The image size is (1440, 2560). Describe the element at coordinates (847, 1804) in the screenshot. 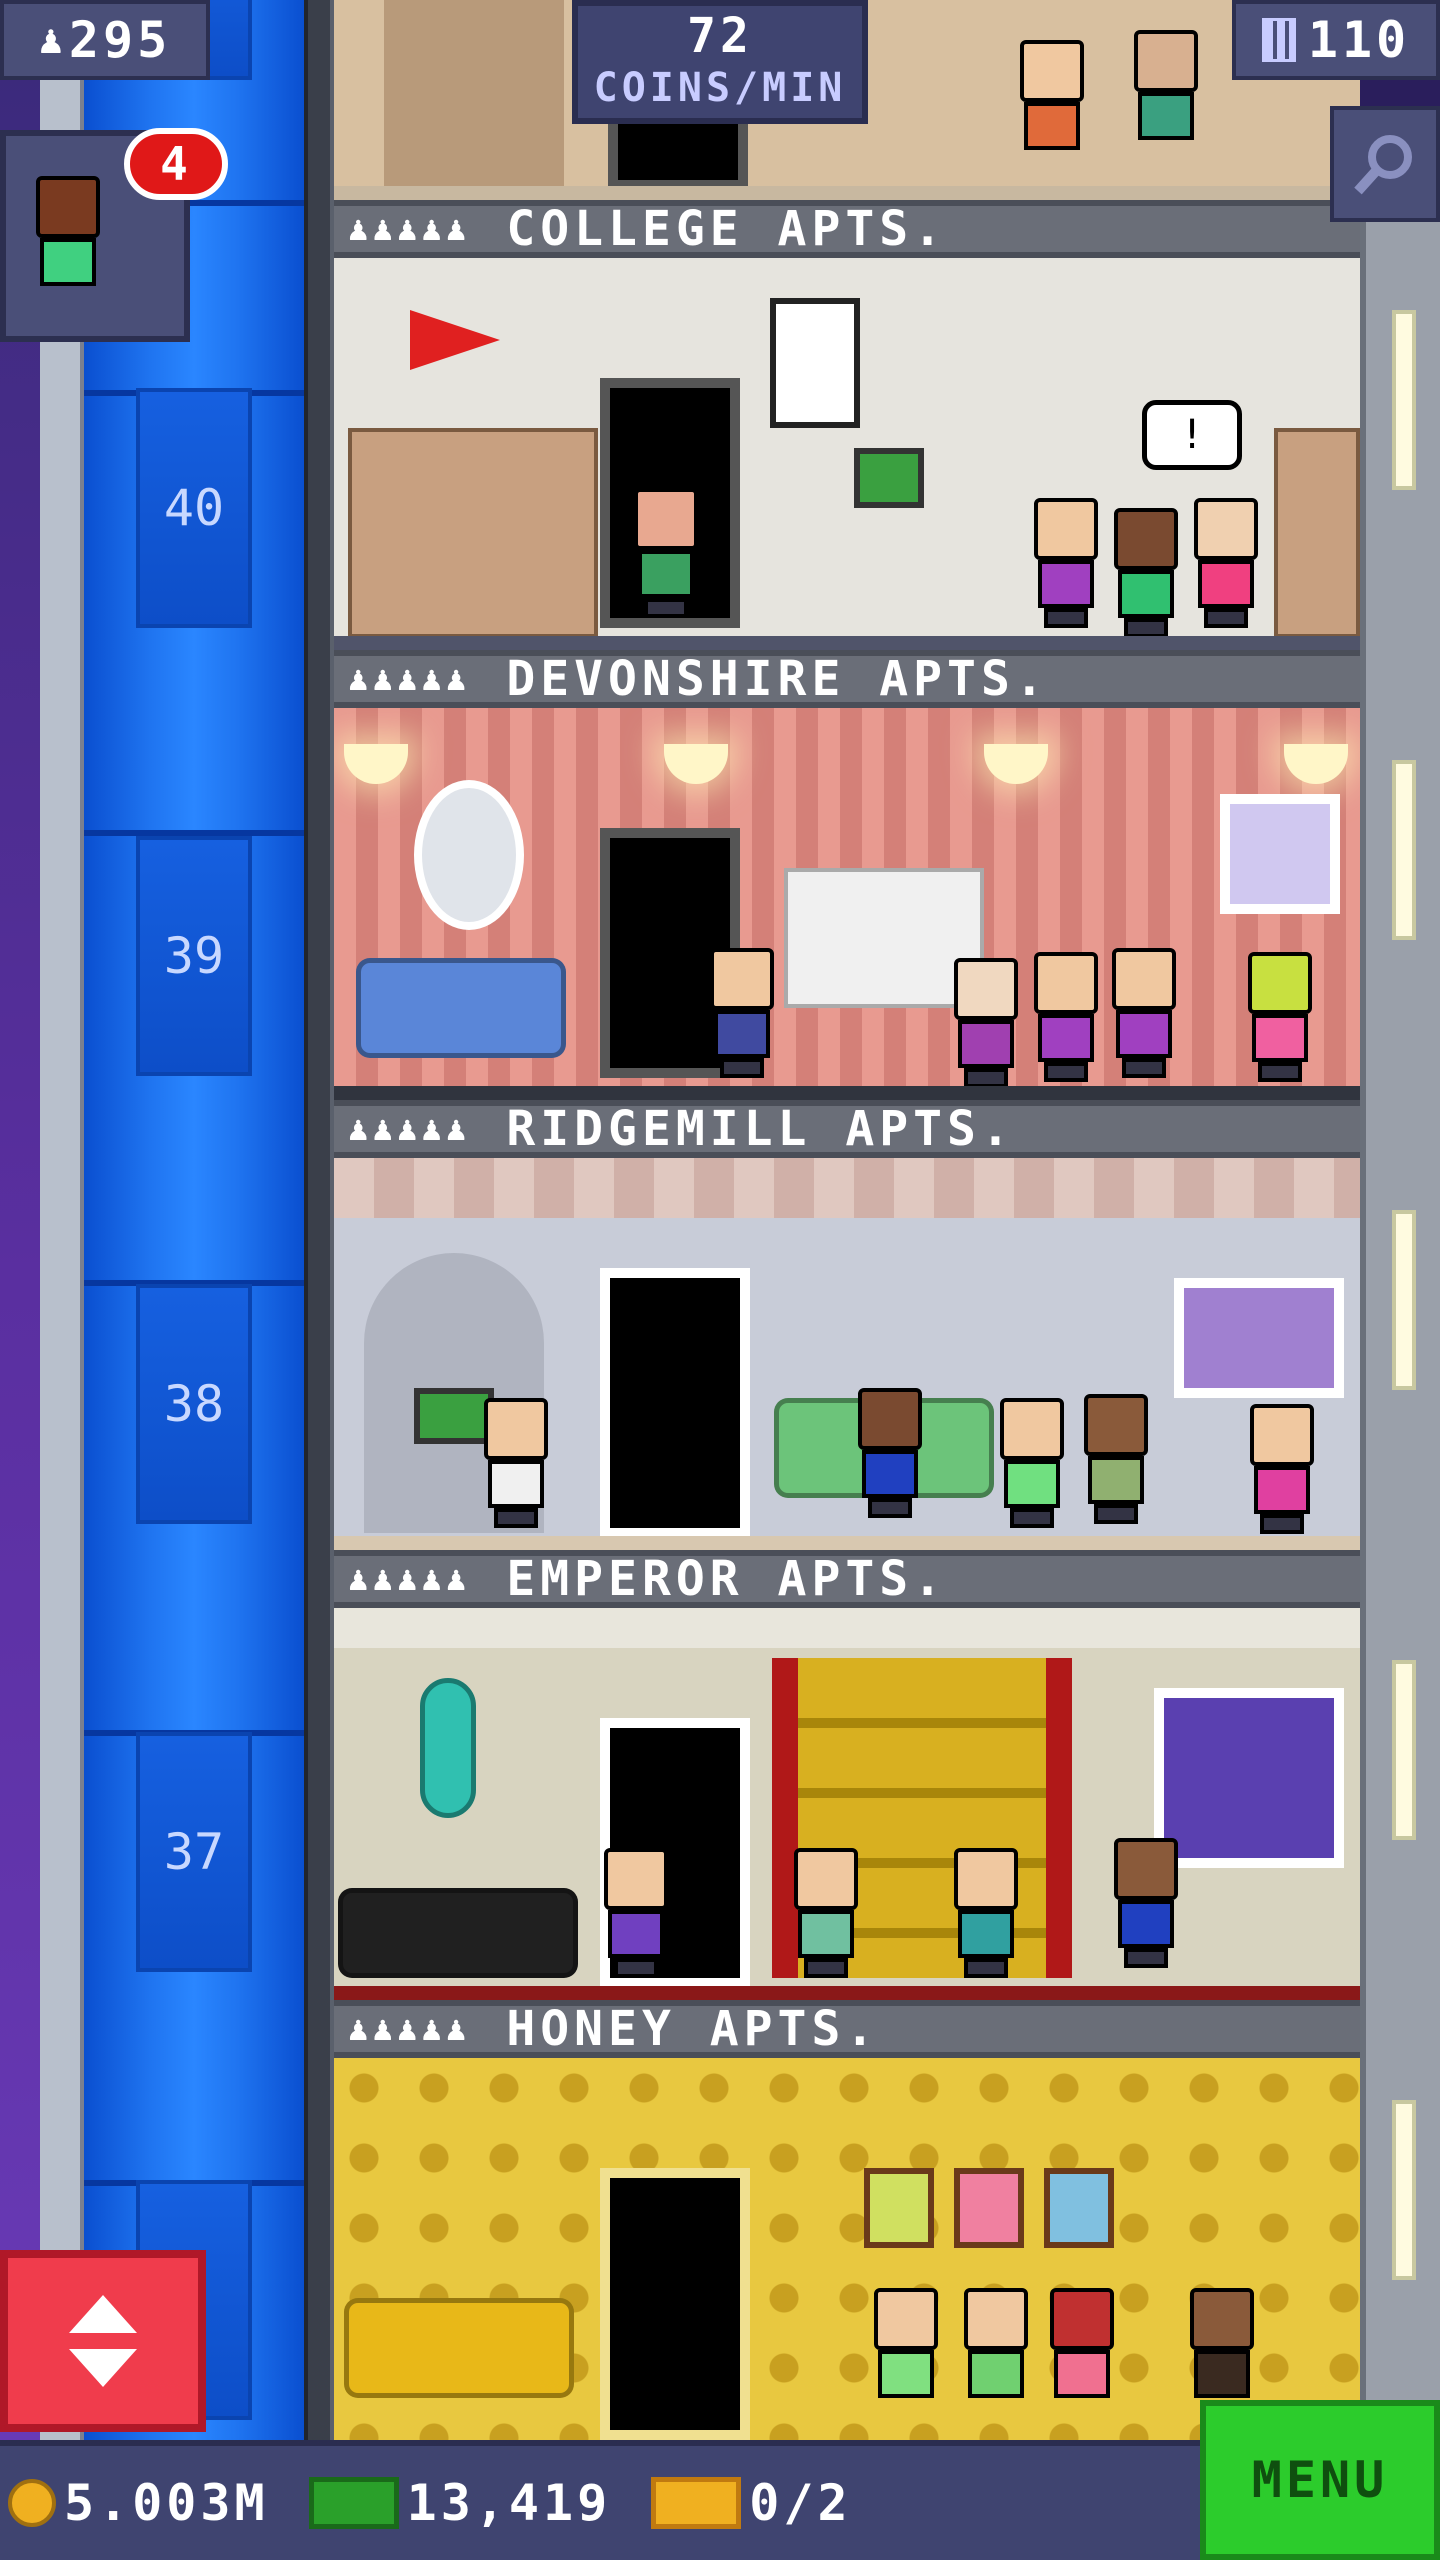

I see `room-emperor-interior` at that location.